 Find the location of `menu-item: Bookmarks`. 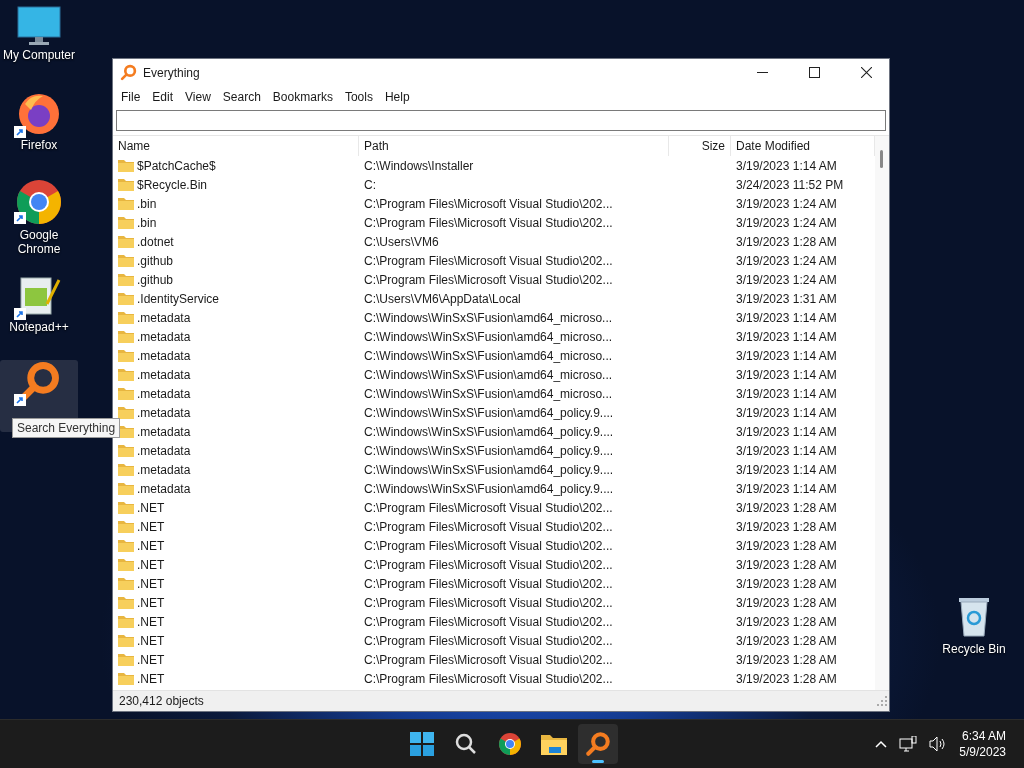

menu-item: Bookmarks is located at coordinates (302, 97).